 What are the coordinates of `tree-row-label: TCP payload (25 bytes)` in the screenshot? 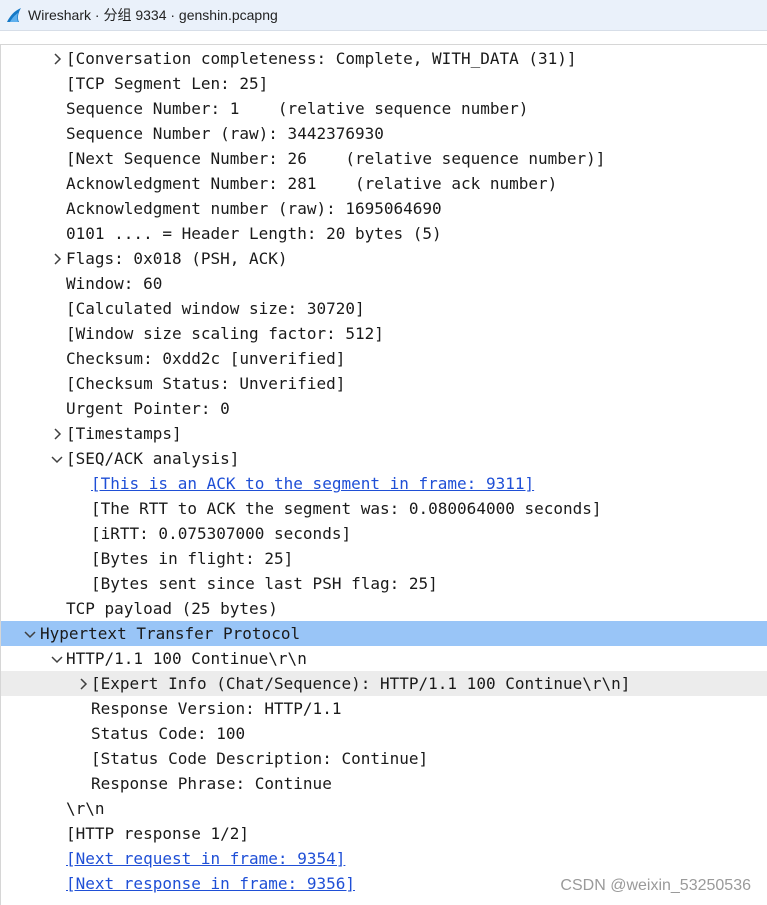 It's located at (172, 608).